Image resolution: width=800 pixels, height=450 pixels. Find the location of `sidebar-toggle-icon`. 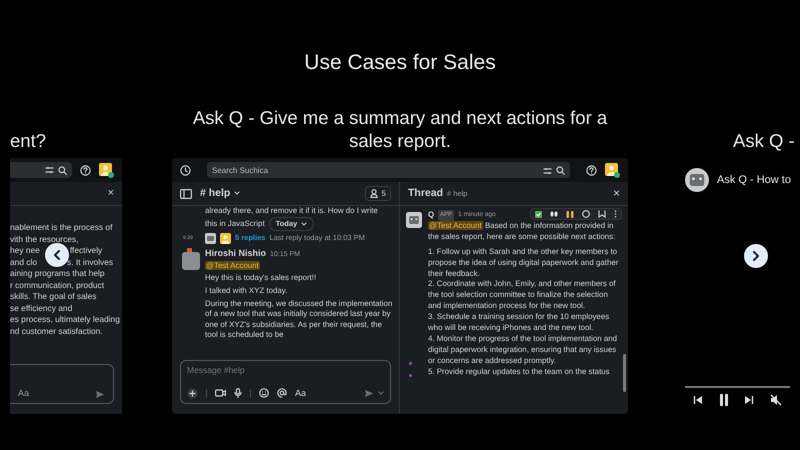

sidebar-toggle-icon is located at coordinates (186, 193).